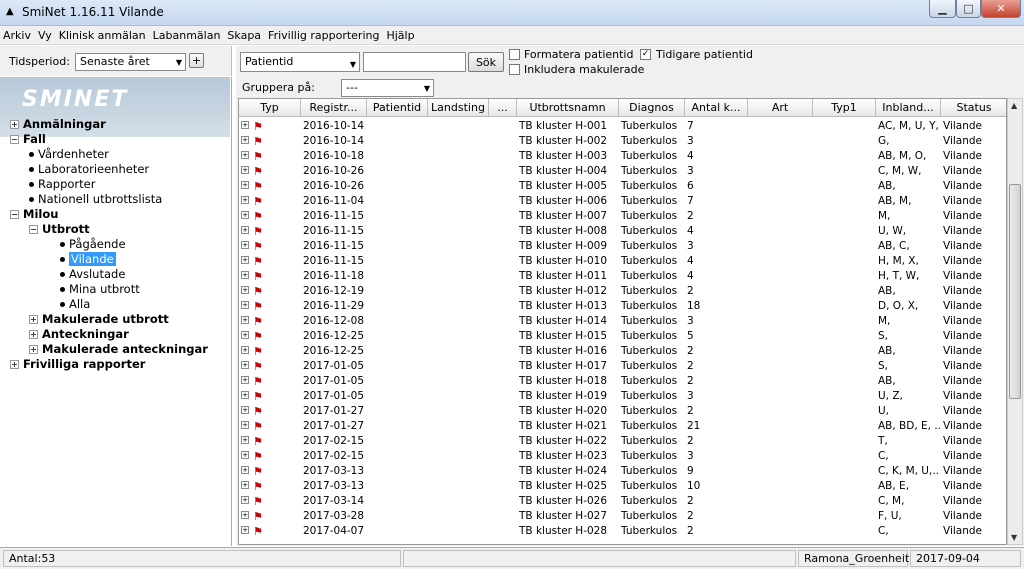 The height and width of the screenshot is (569, 1024). What do you see at coordinates (514, 54) in the screenshot?
I see `format-patientid-checkbox` at bounding box center [514, 54].